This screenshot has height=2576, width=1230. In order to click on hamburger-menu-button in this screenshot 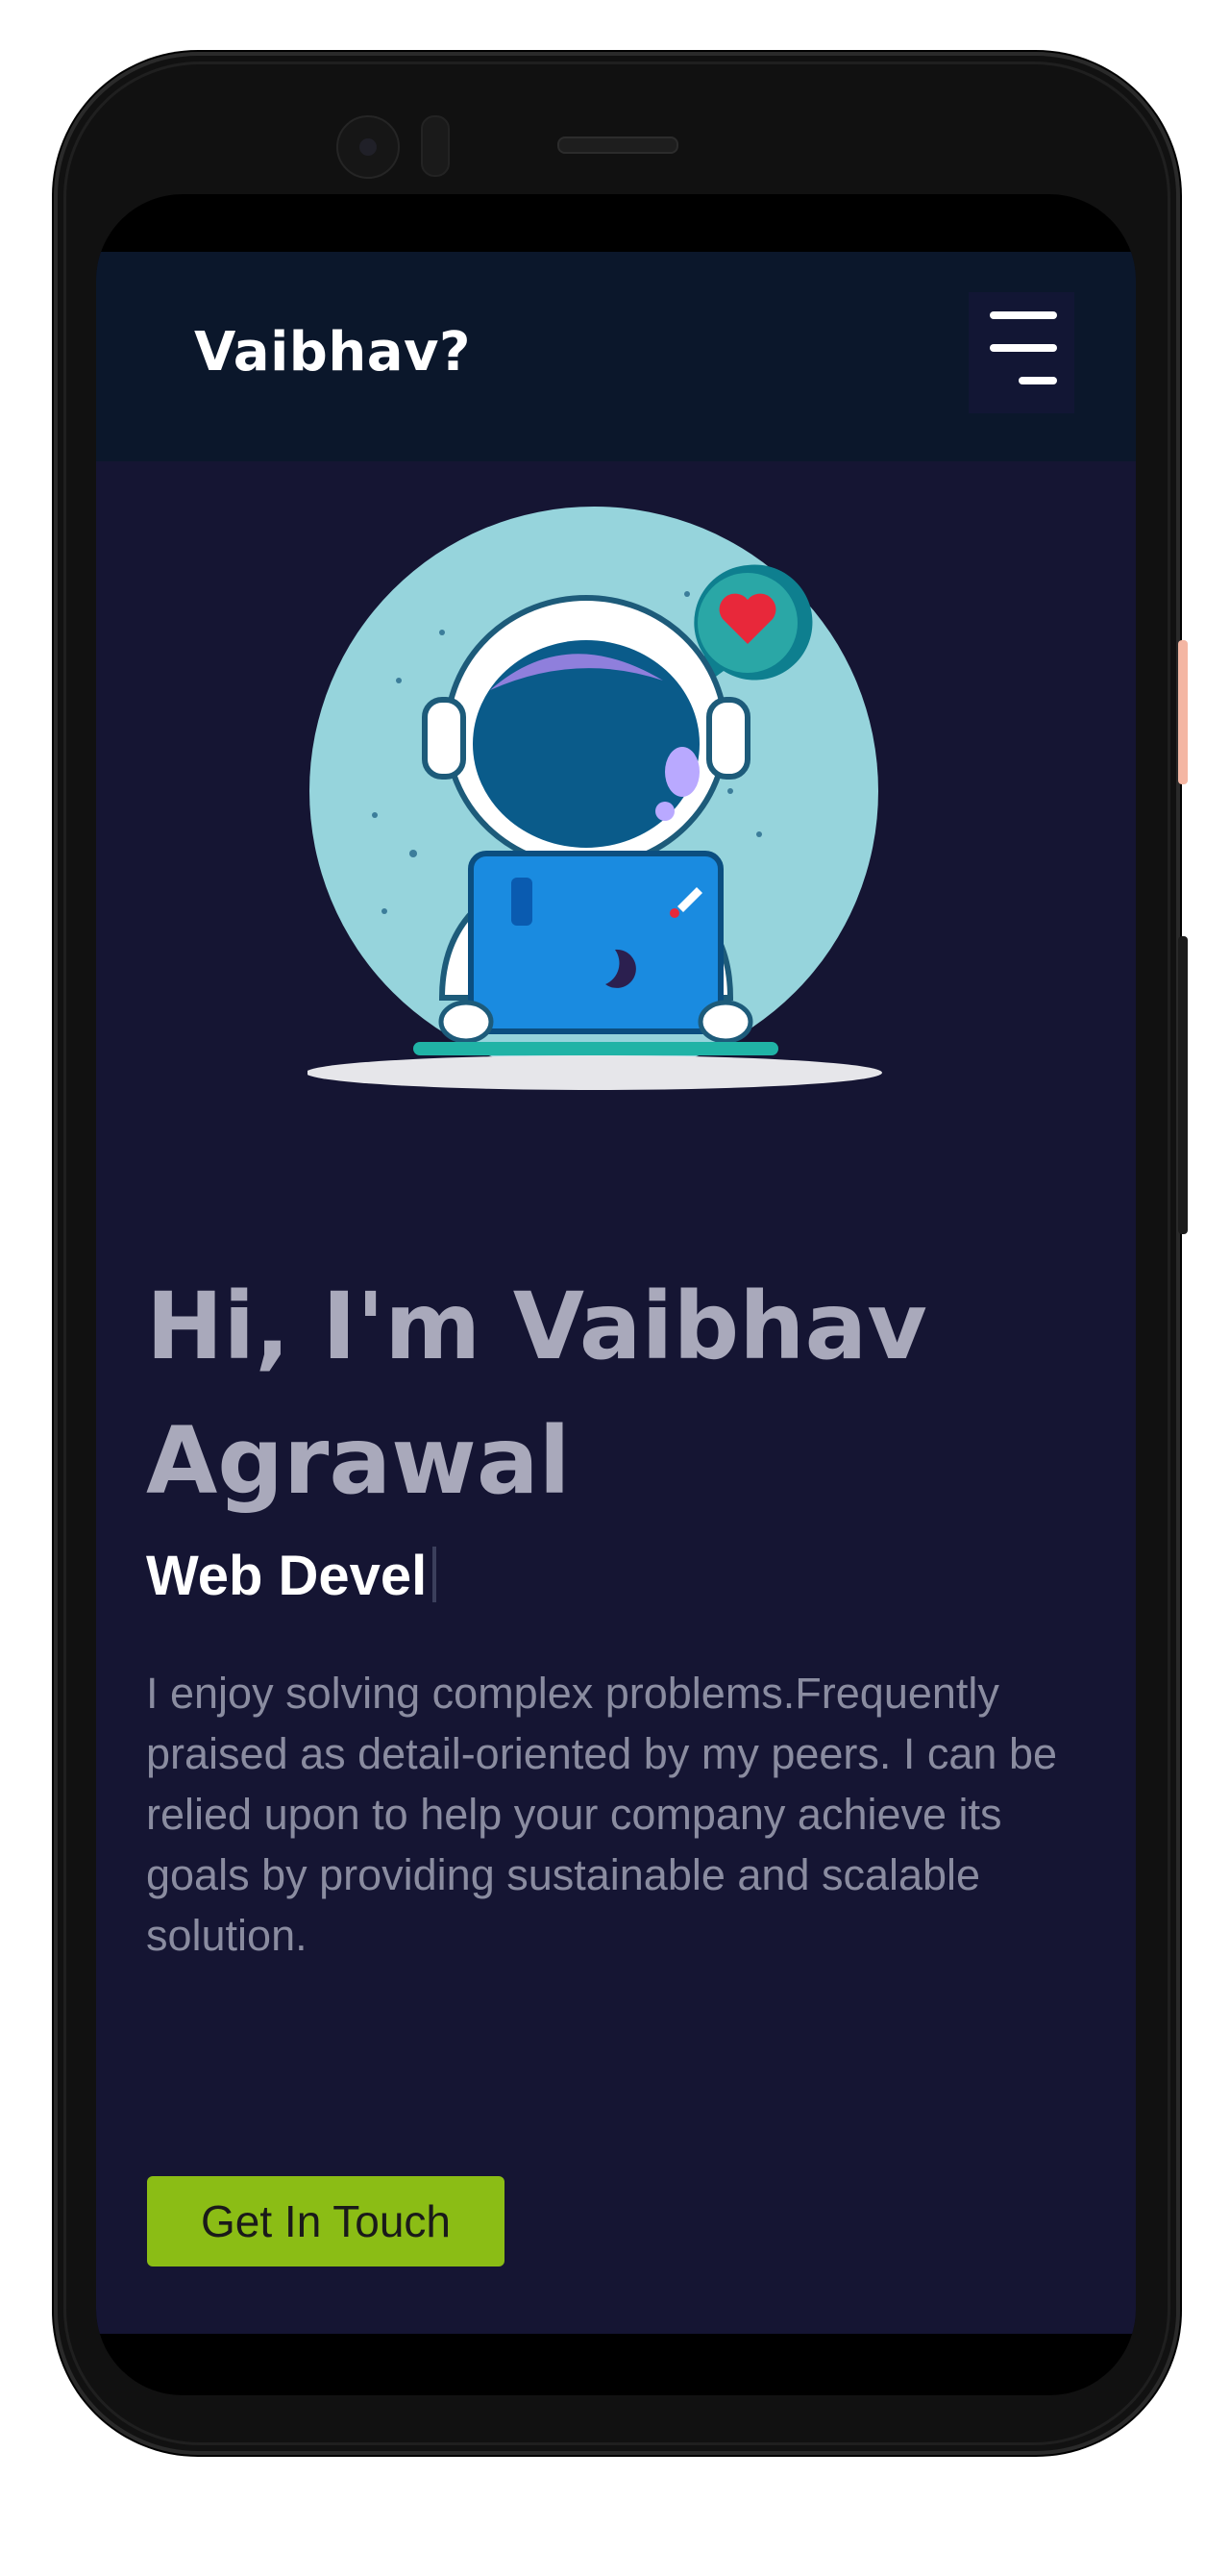, I will do `click(1022, 352)`.